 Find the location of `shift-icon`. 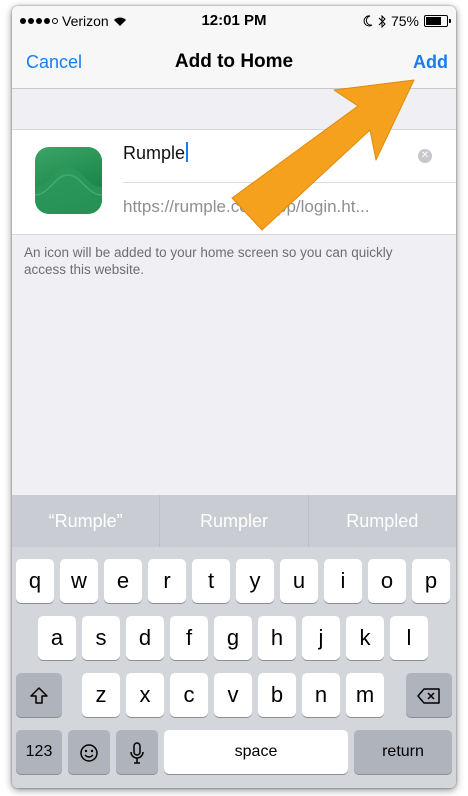

shift-icon is located at coordinates (39, 695).